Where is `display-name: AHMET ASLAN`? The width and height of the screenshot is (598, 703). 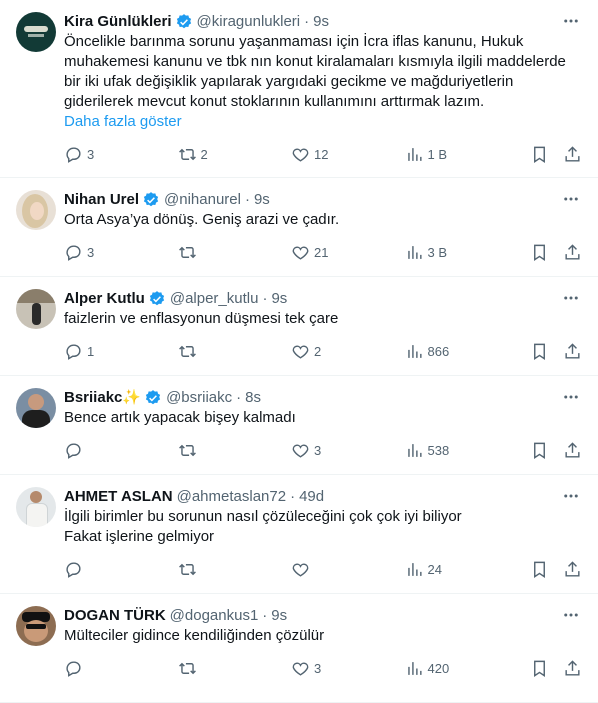 display-name: AHMET ASLAN is located at coordinates (118, 497).